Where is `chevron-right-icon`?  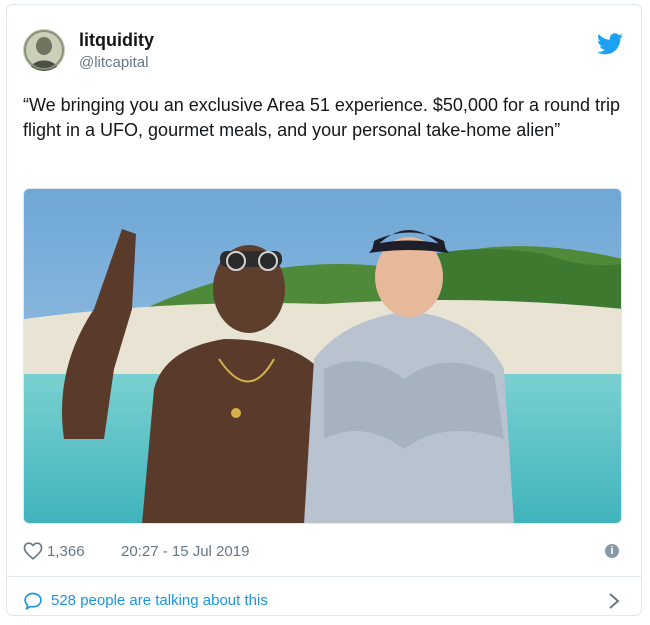 chevron-right-icon is located at coordinates (614, 601).